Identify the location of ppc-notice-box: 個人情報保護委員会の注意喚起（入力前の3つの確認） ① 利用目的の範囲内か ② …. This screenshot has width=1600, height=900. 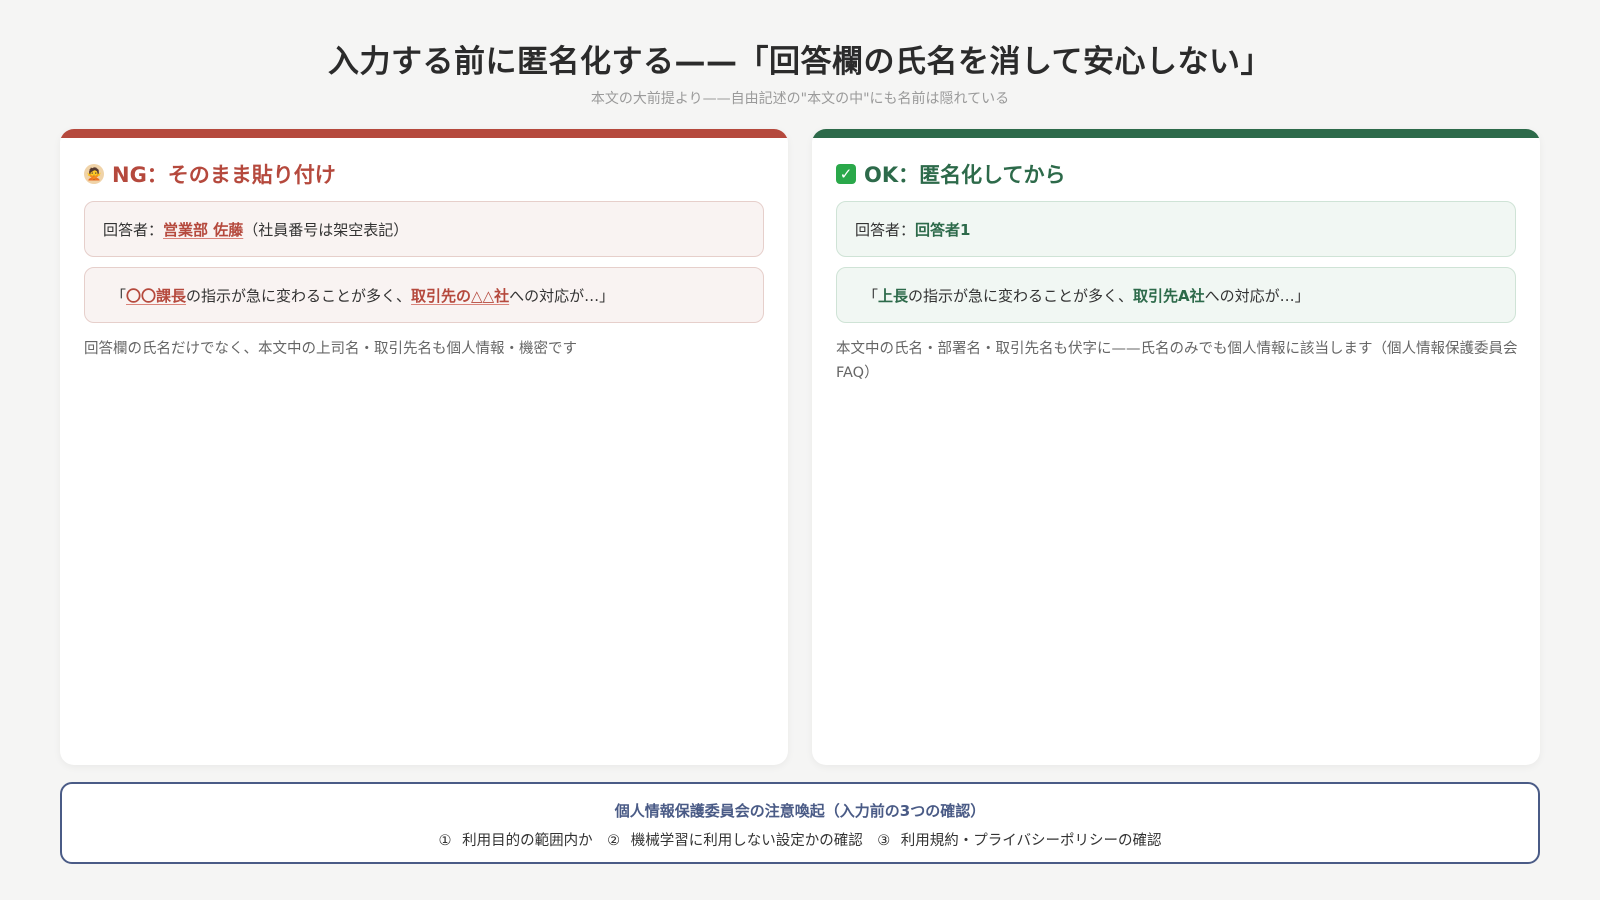
(800, 823).